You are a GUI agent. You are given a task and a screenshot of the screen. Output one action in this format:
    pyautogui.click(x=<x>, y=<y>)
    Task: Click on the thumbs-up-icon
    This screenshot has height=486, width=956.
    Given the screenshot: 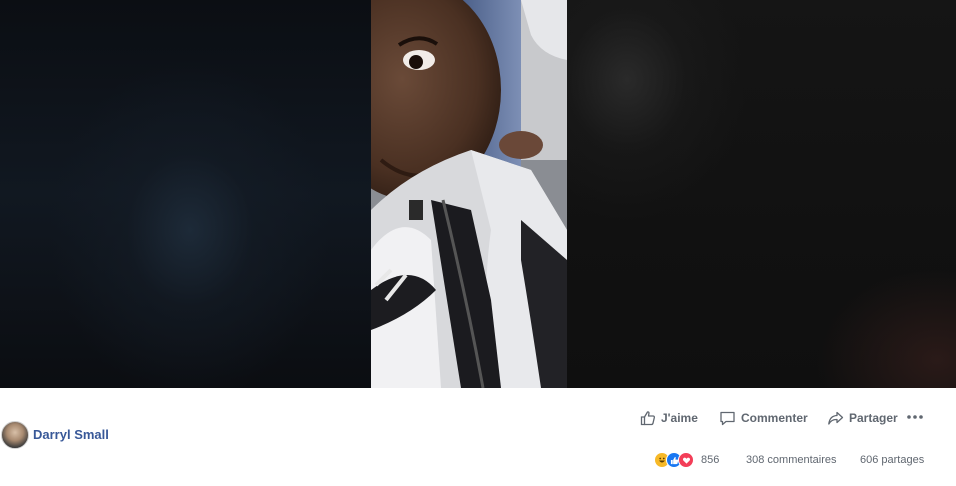 What is the action you would take?
    pyautogui.click(x=647, y=418)
    